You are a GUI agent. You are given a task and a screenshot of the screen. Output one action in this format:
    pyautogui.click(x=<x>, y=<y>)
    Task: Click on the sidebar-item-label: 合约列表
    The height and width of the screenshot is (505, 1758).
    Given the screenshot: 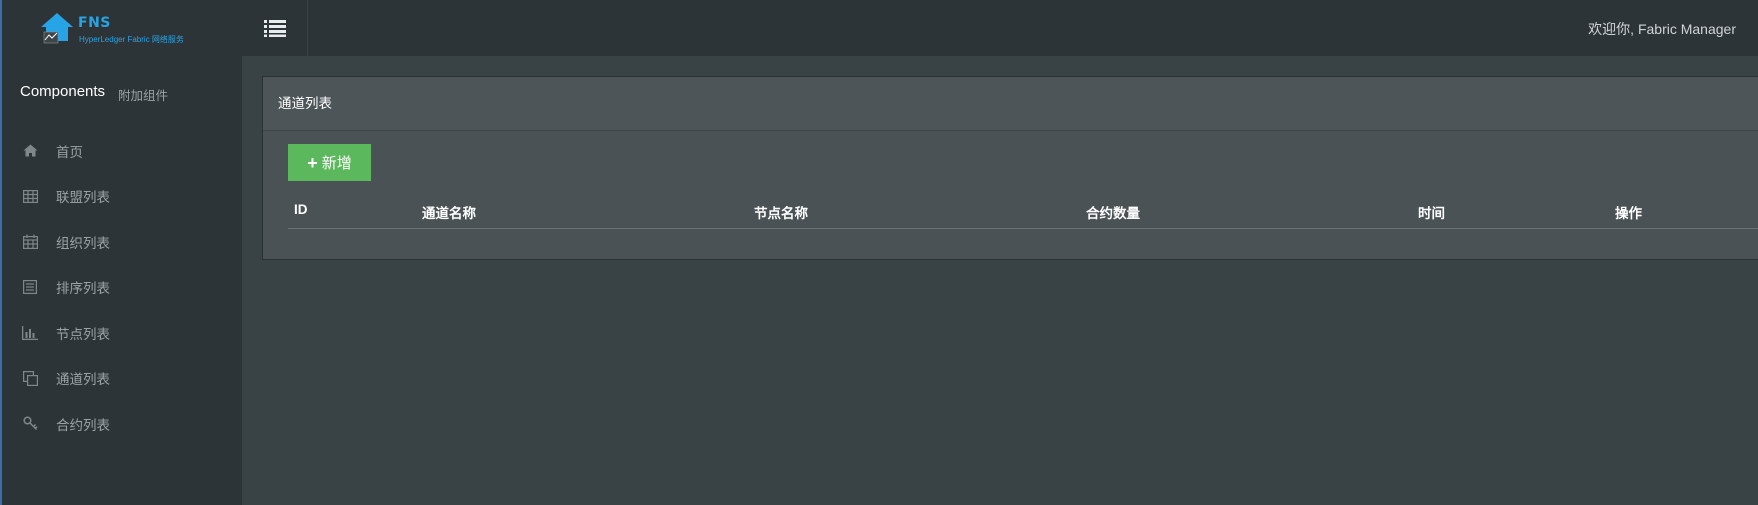 What is the action you would take?
    pyautogui.click(x=83, y=425)
    